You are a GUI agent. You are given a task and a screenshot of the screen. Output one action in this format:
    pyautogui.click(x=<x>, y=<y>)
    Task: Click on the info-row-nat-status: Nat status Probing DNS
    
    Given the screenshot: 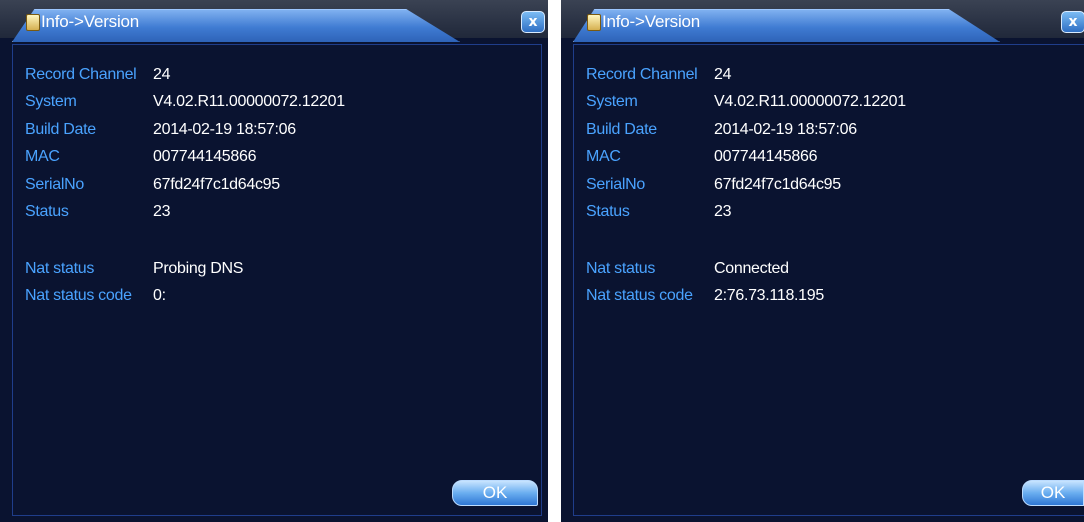 What is the action you would take?
    pyautogui.click(x=185, y=269)
    